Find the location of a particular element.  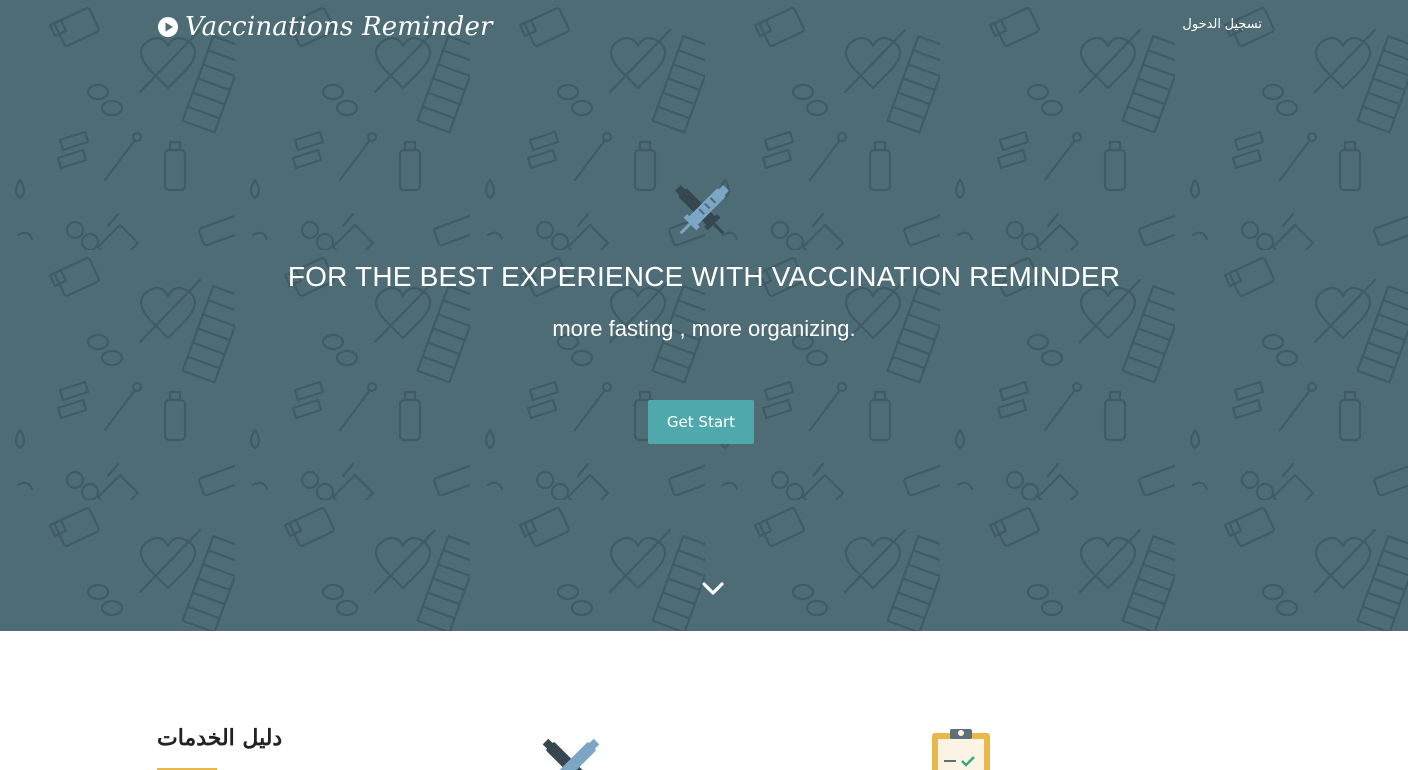

login-link: تسجيل الدخول is located at coordinates (1221, 24).